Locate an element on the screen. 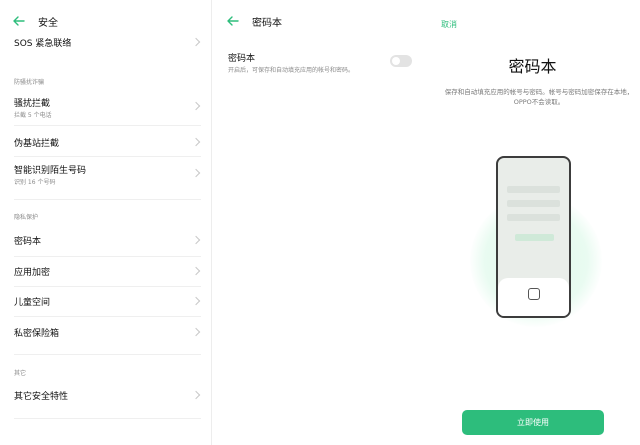  harassment-sub: 拦截 5 个电话 is located at coordinates (33, 115).